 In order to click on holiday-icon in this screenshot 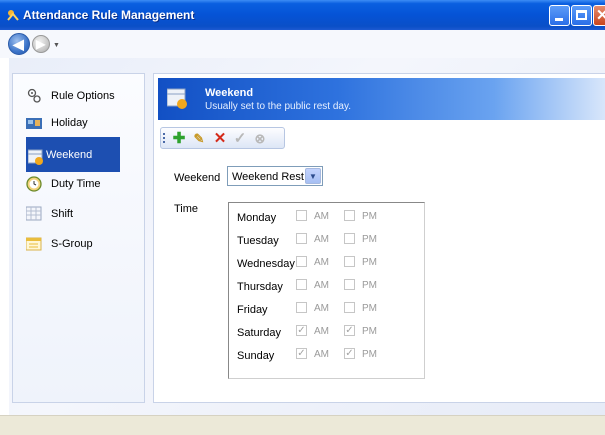, I will do `click(34, 123)`.